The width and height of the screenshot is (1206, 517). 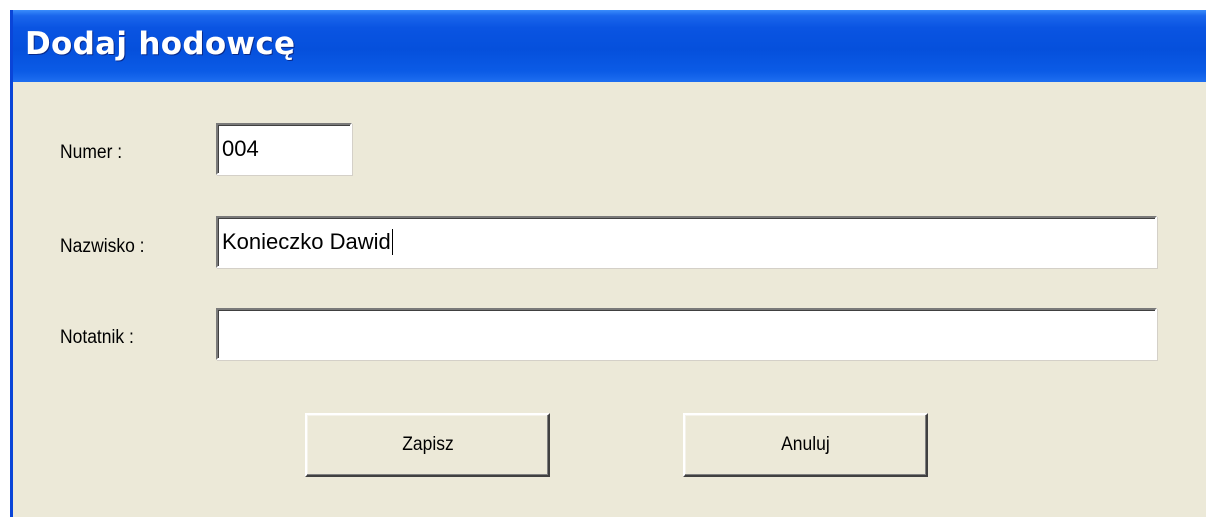 I want to click on save-button: Zapisz, so click(x=427, y=445).